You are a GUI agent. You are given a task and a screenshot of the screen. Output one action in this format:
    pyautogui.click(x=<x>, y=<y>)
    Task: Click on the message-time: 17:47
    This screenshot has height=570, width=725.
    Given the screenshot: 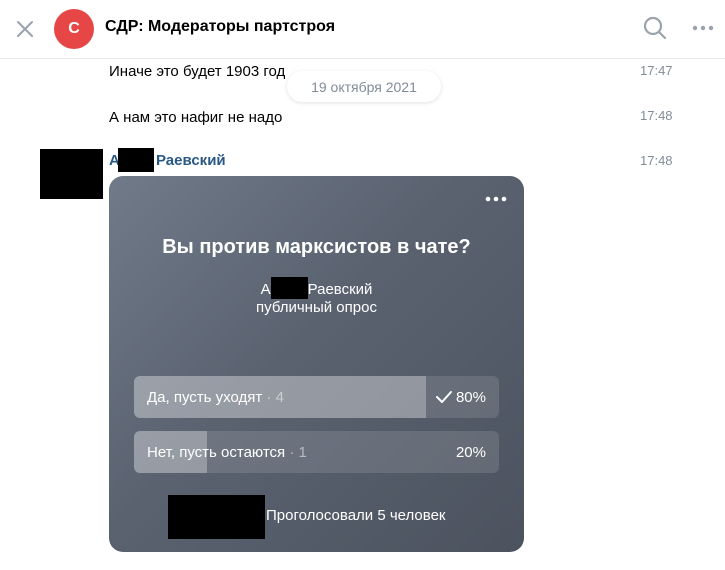 What is the action you would take?
    pyautogui.click(x=656, y=70)
    